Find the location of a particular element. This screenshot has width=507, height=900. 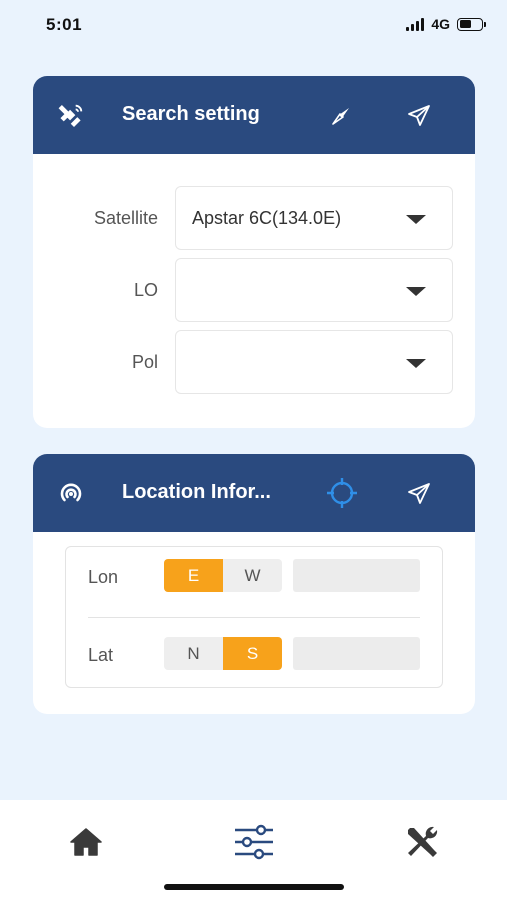

gps-signal-icon is located at coordinates (71, 494).